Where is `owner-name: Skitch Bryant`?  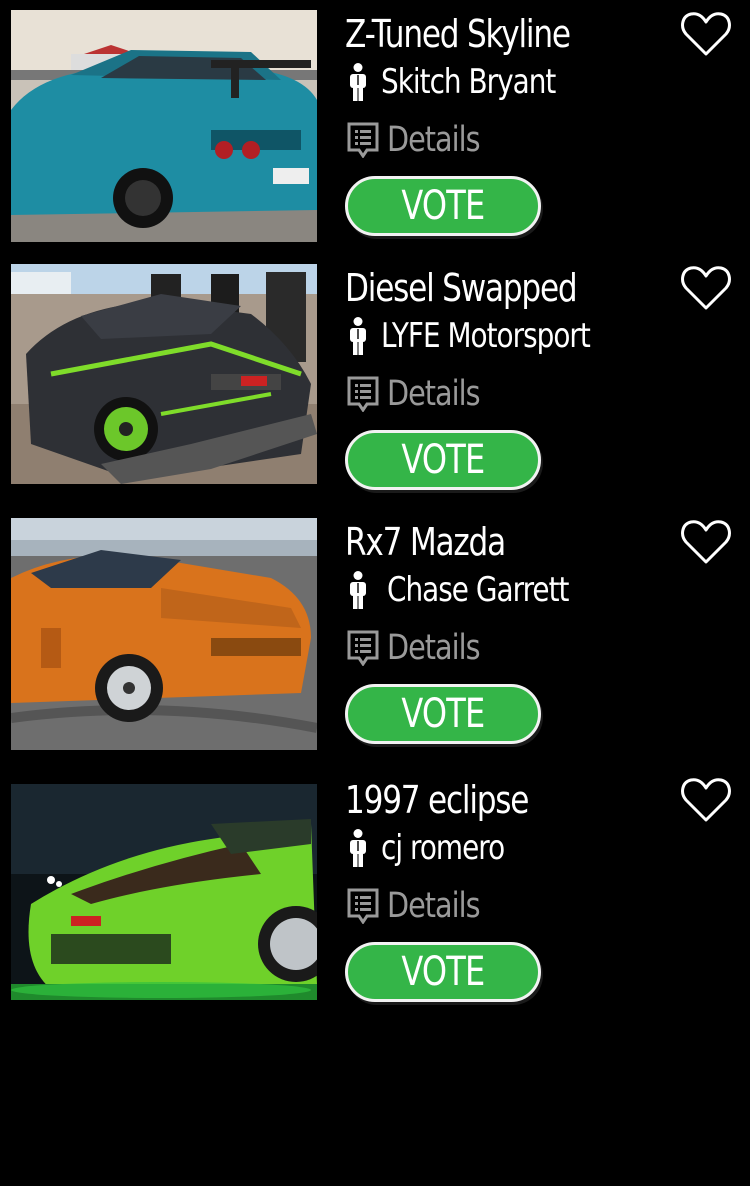 owner-name: Skitch Bryant is located at coordinates (468, 82).